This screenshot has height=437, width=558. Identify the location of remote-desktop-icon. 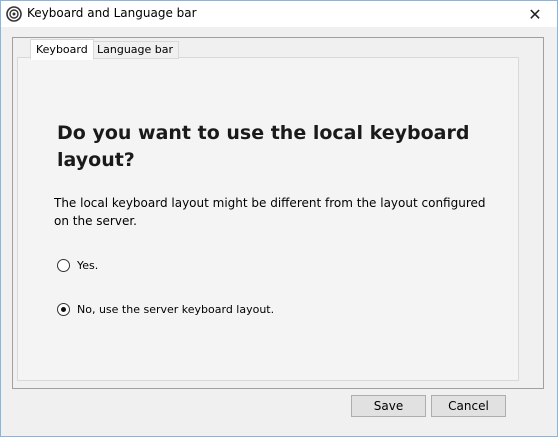
(14, 14).